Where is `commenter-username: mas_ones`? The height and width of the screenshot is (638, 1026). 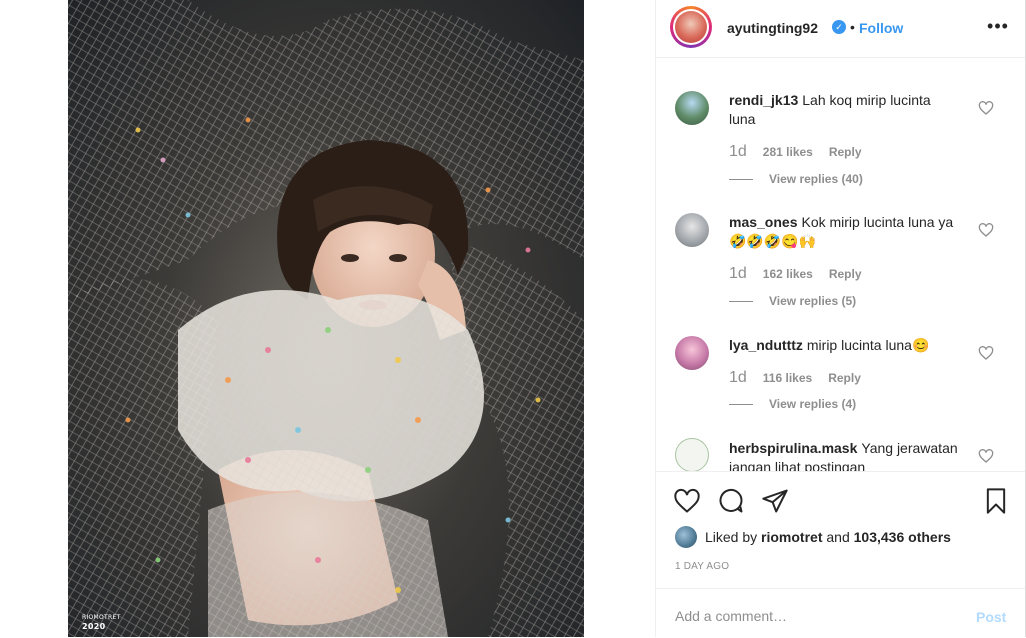
commenter-username: mas_ones is located at coordinates (763, 222).